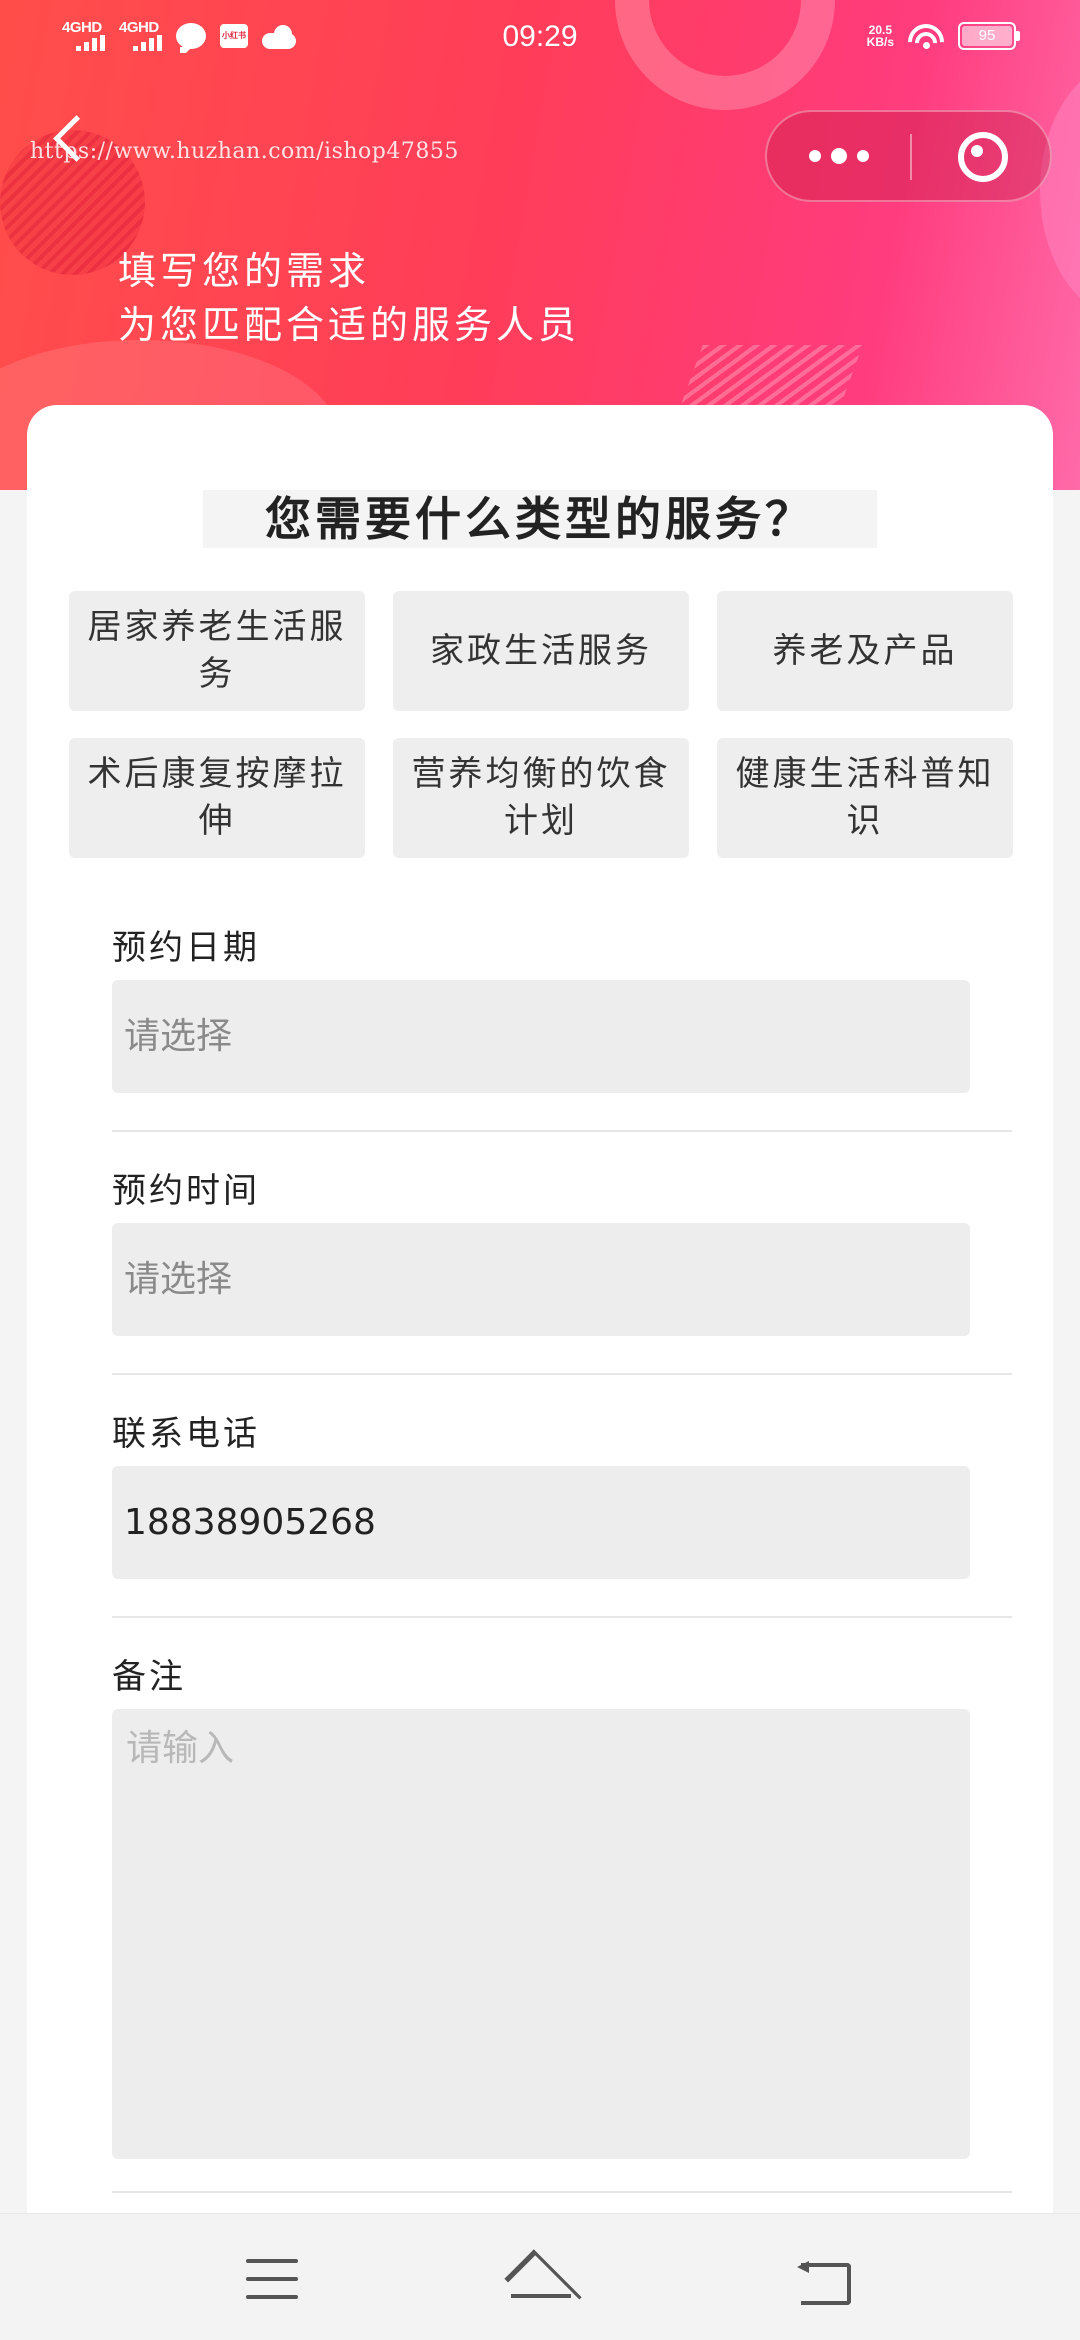 Image resolution: width=1080 pixels, height=2340 pixels. What do you see at coordinates (250, 1522) in the screenshot?
I see `phone-value: 18838905268` at bounding box center [250, 1522].